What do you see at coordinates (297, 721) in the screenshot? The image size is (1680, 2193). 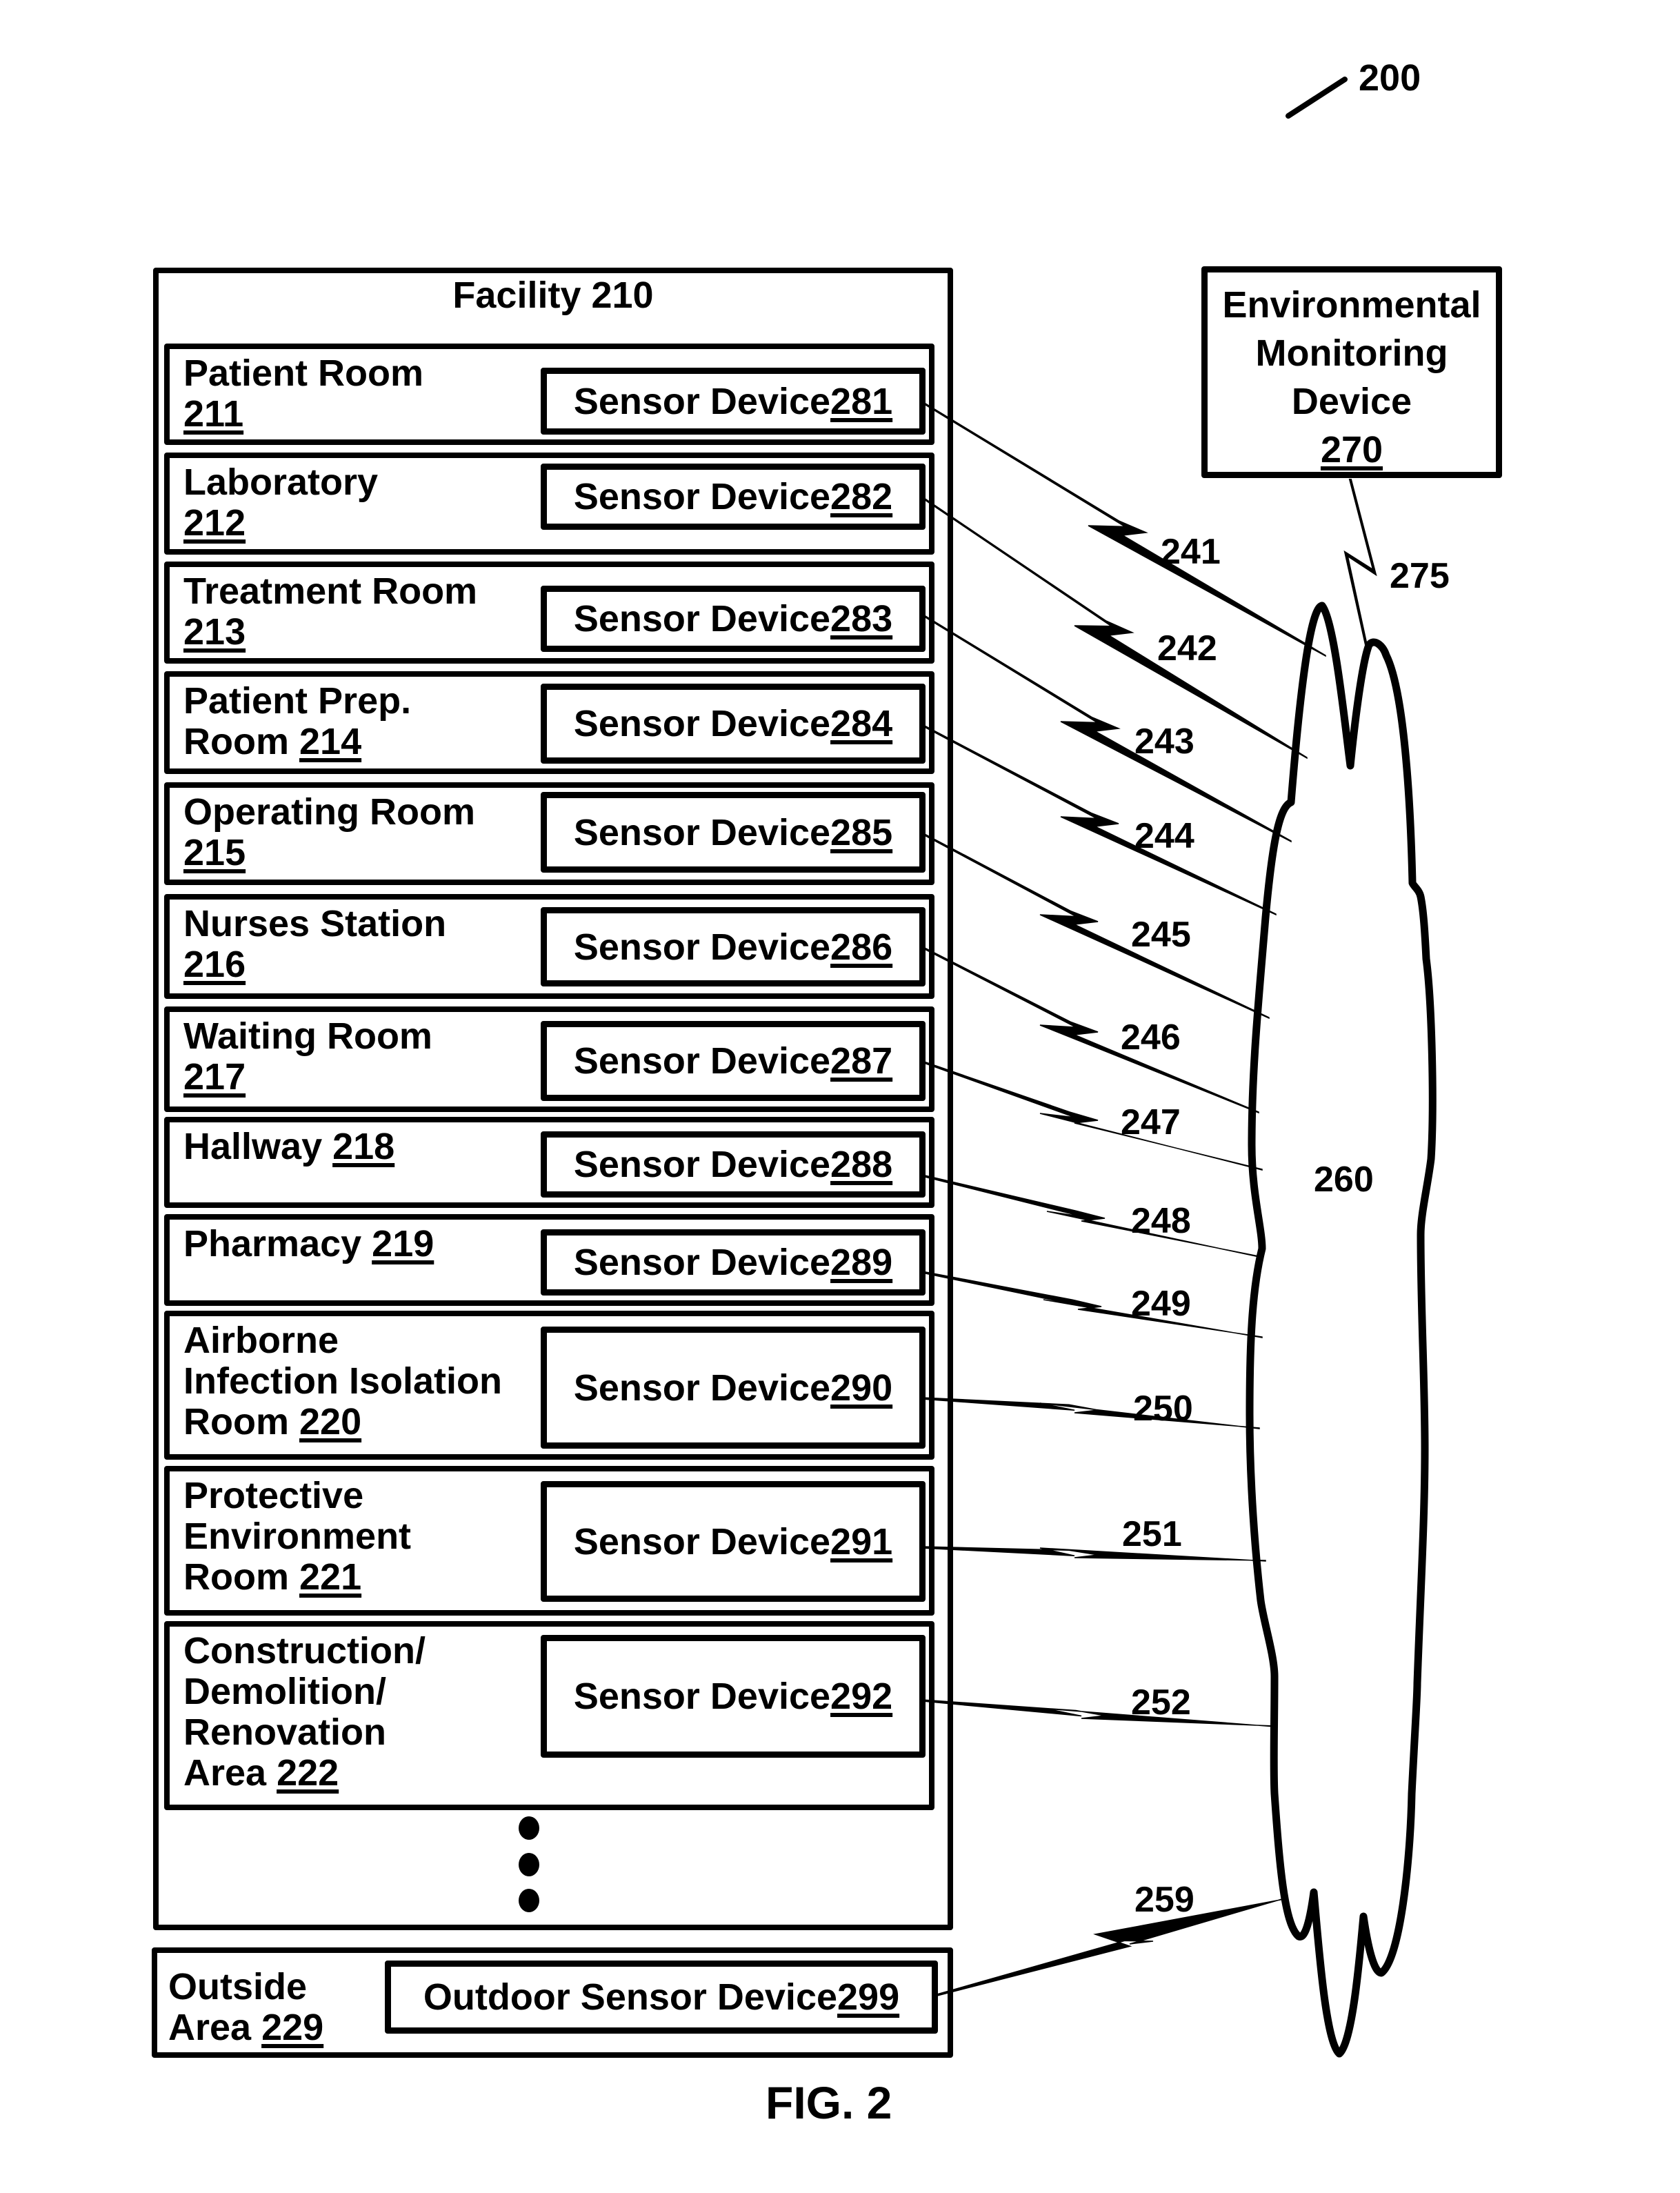 I see `room-label: Patient Prep. Room 214` at bounding box center [297, 721].